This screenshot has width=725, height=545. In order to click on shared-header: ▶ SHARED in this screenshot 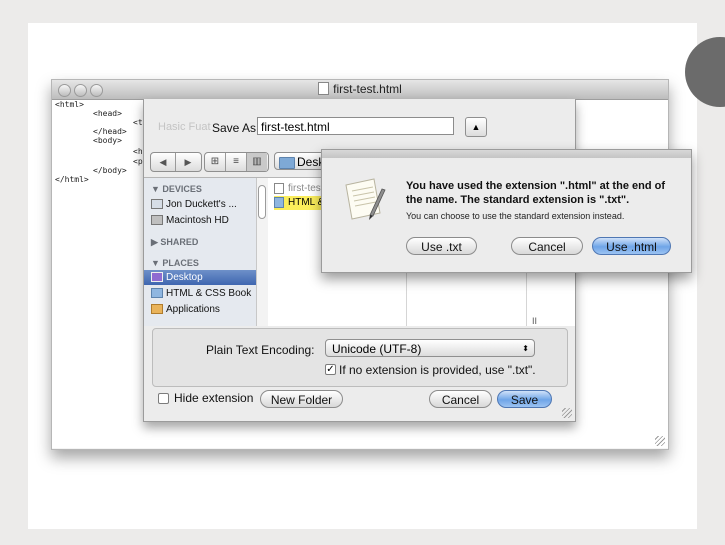, I will do `click(174, 242)`.